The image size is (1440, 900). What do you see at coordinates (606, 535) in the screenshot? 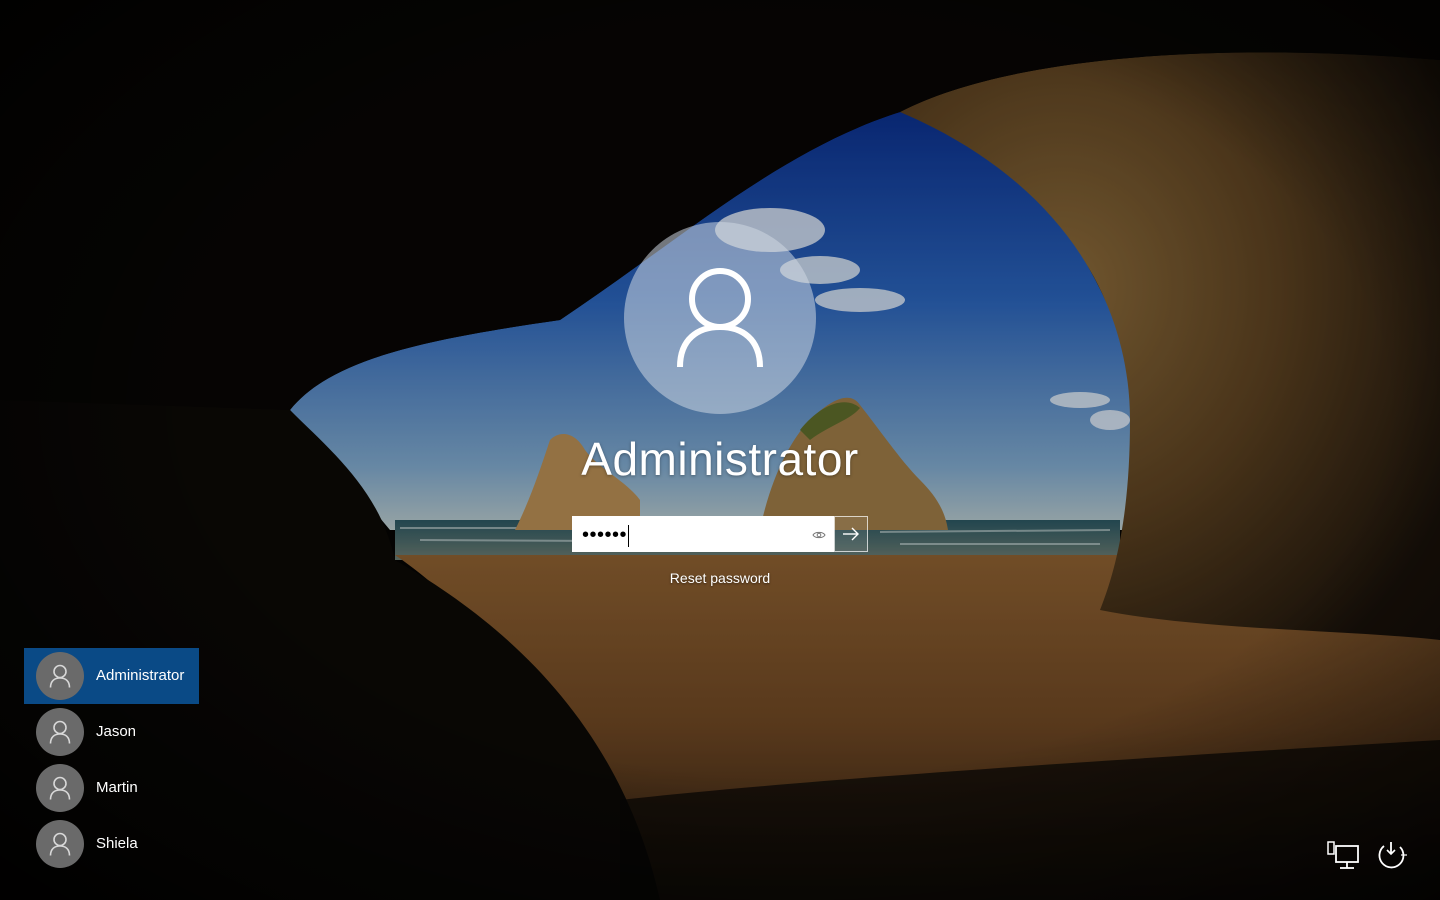
I see `password-value: ••••••` at bounding box center [606, 535].